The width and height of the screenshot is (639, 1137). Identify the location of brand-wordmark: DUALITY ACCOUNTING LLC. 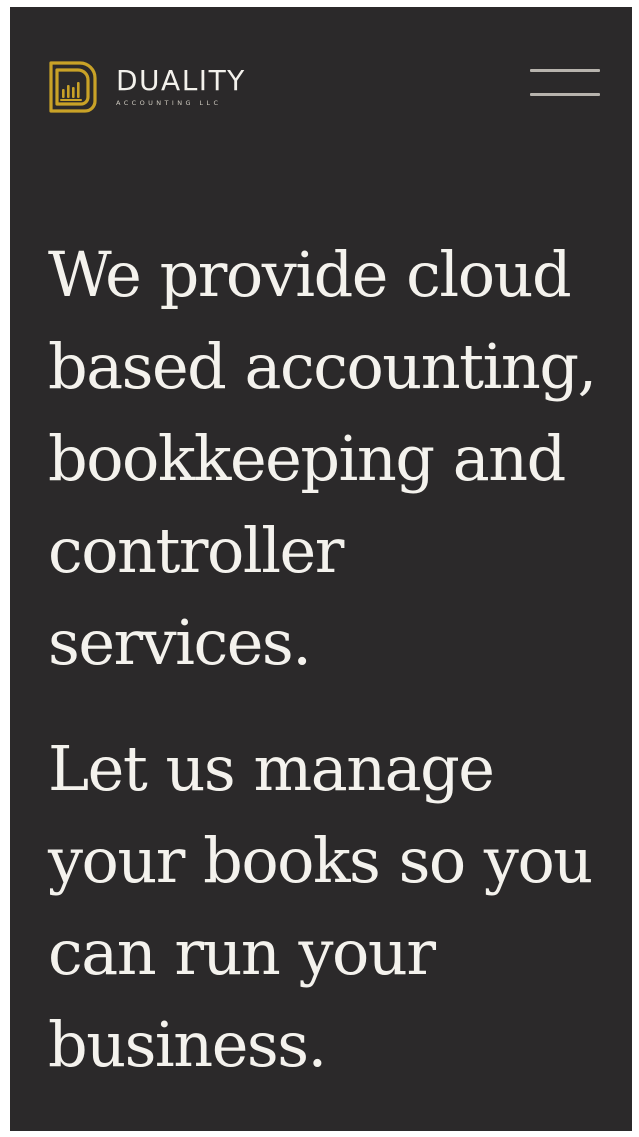
(181, 85).